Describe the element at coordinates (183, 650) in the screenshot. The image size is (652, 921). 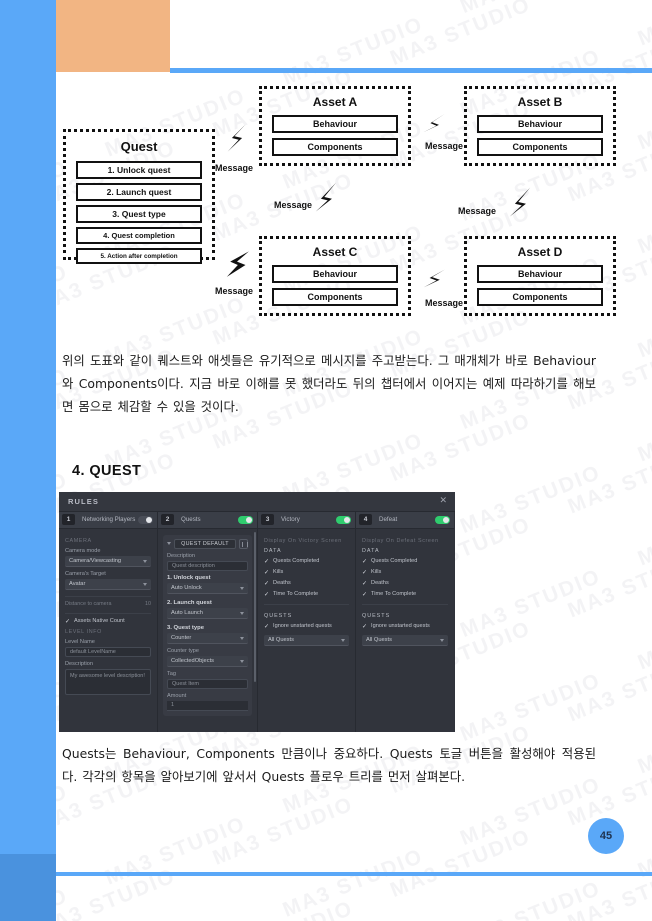
I see `label-counter-type: Counter type` at that location.